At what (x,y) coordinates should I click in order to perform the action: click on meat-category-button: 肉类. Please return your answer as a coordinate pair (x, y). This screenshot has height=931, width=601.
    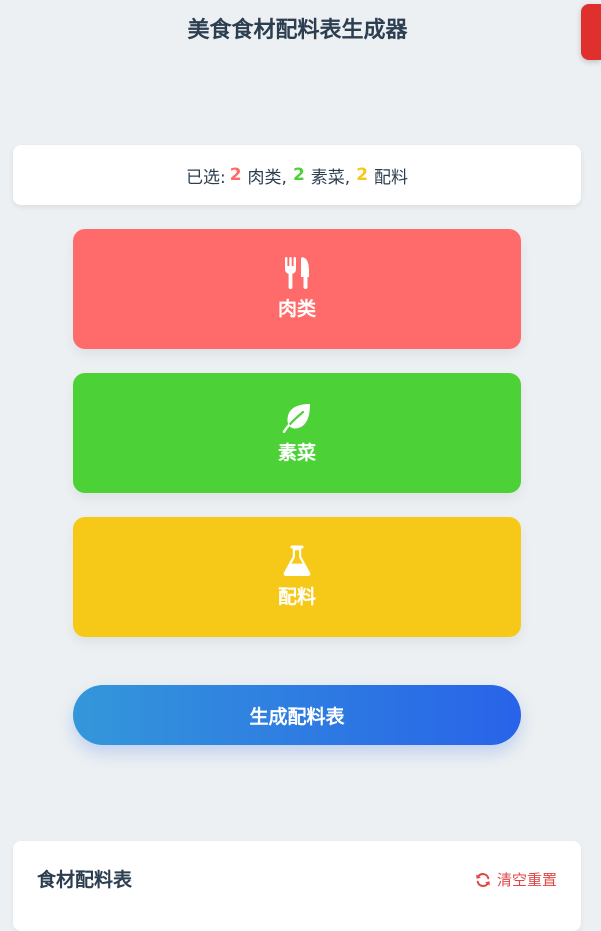
    Looking at the image, I should click on (297, 289).